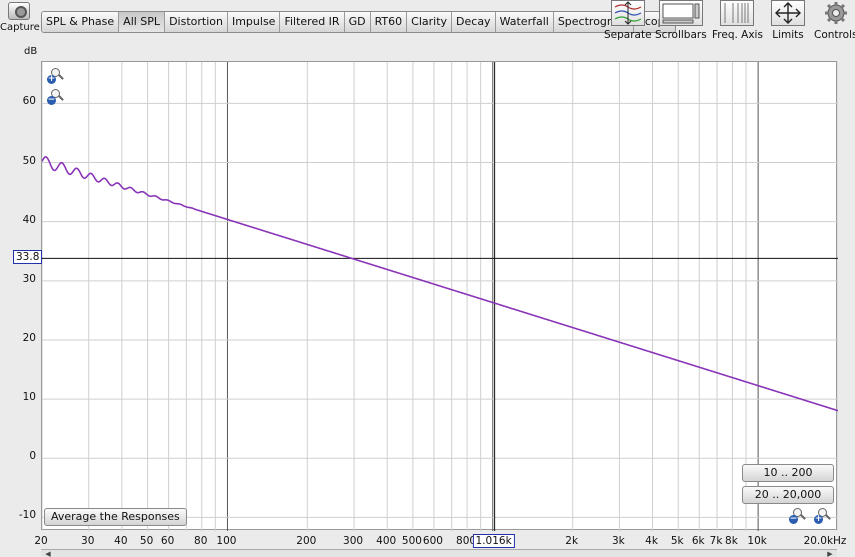 The image size is (855, 557). Describe the element at coordinates (627, 13) in the screenshot. I see `separate-icon` at that location.